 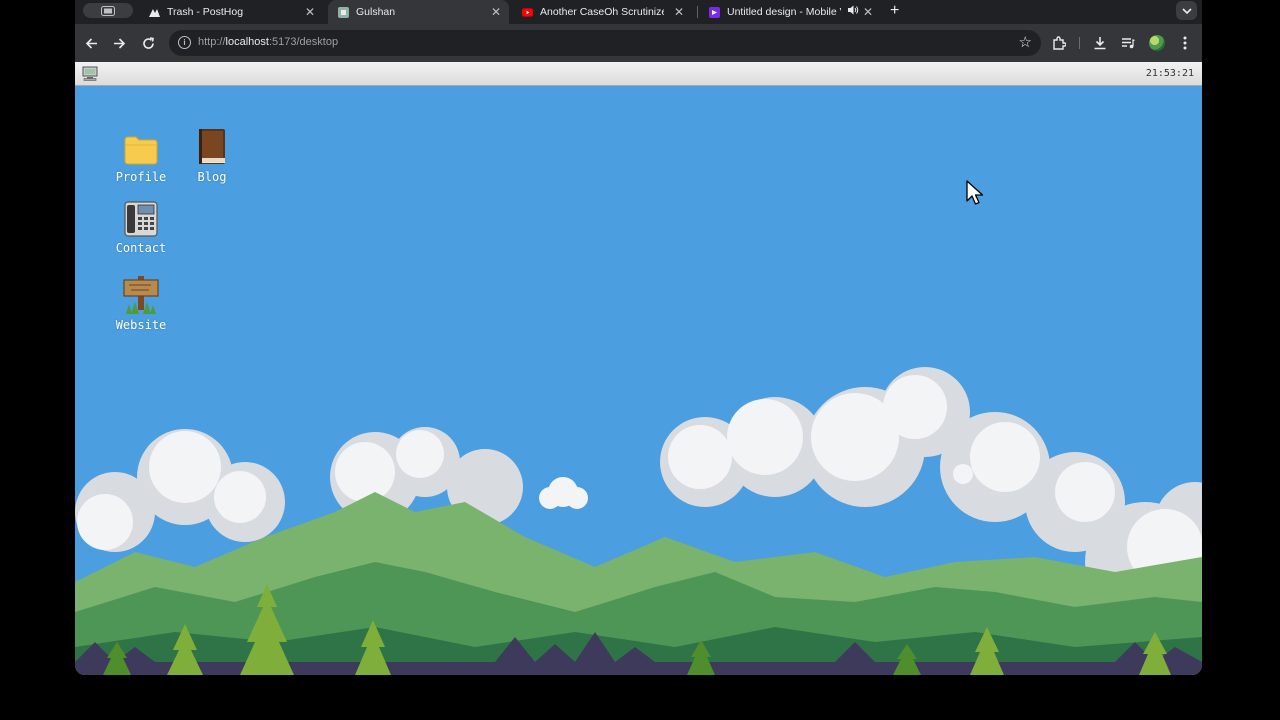 I want to click on desktop-icon-website: Website, so click(x=141, y=302).